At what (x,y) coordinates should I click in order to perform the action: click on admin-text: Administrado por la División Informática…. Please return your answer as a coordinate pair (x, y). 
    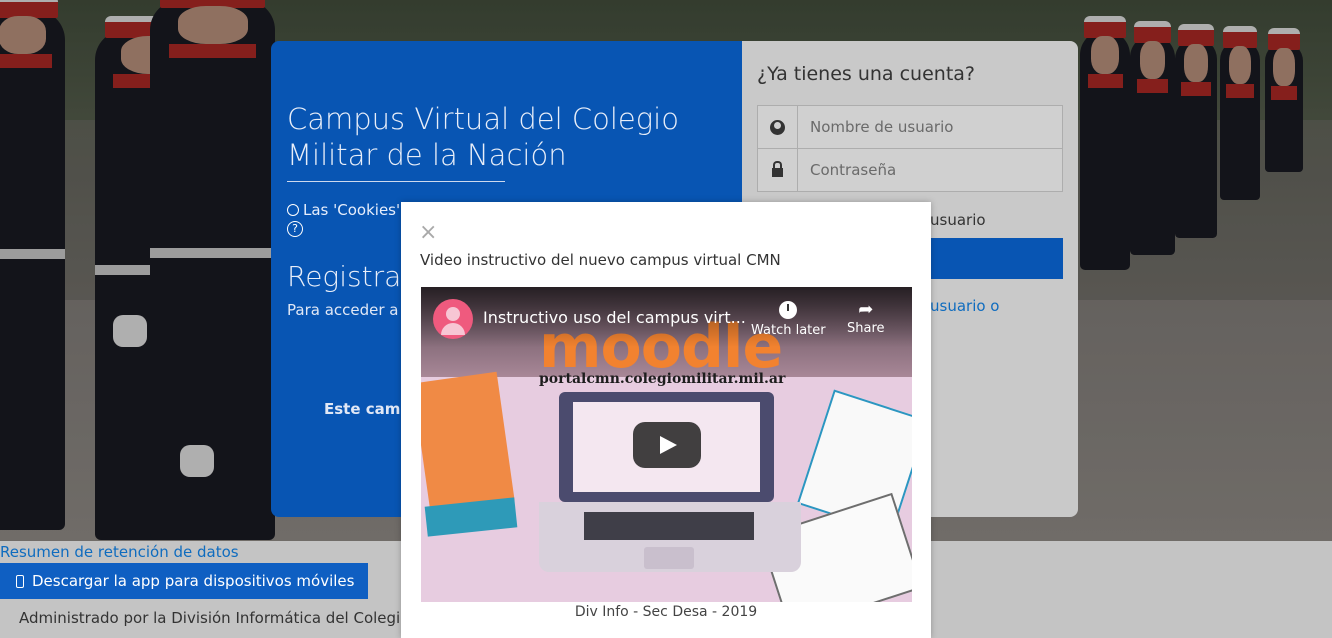
    Looking at the image, I should click on (214, 618).